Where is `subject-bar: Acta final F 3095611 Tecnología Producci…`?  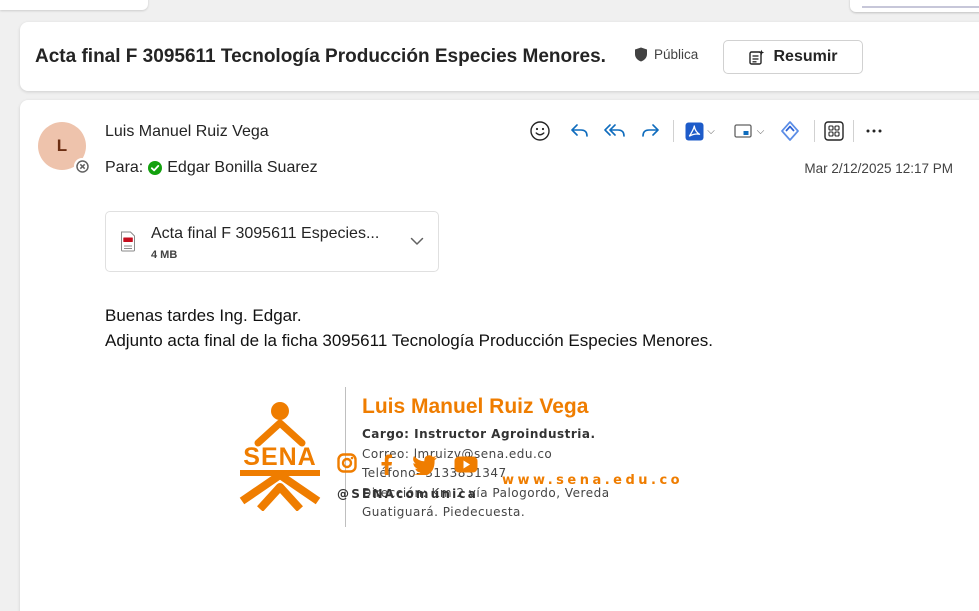 subject-bar: Acta final F 3095611 Tecnología Producci… is located at coordinates (499, 56).